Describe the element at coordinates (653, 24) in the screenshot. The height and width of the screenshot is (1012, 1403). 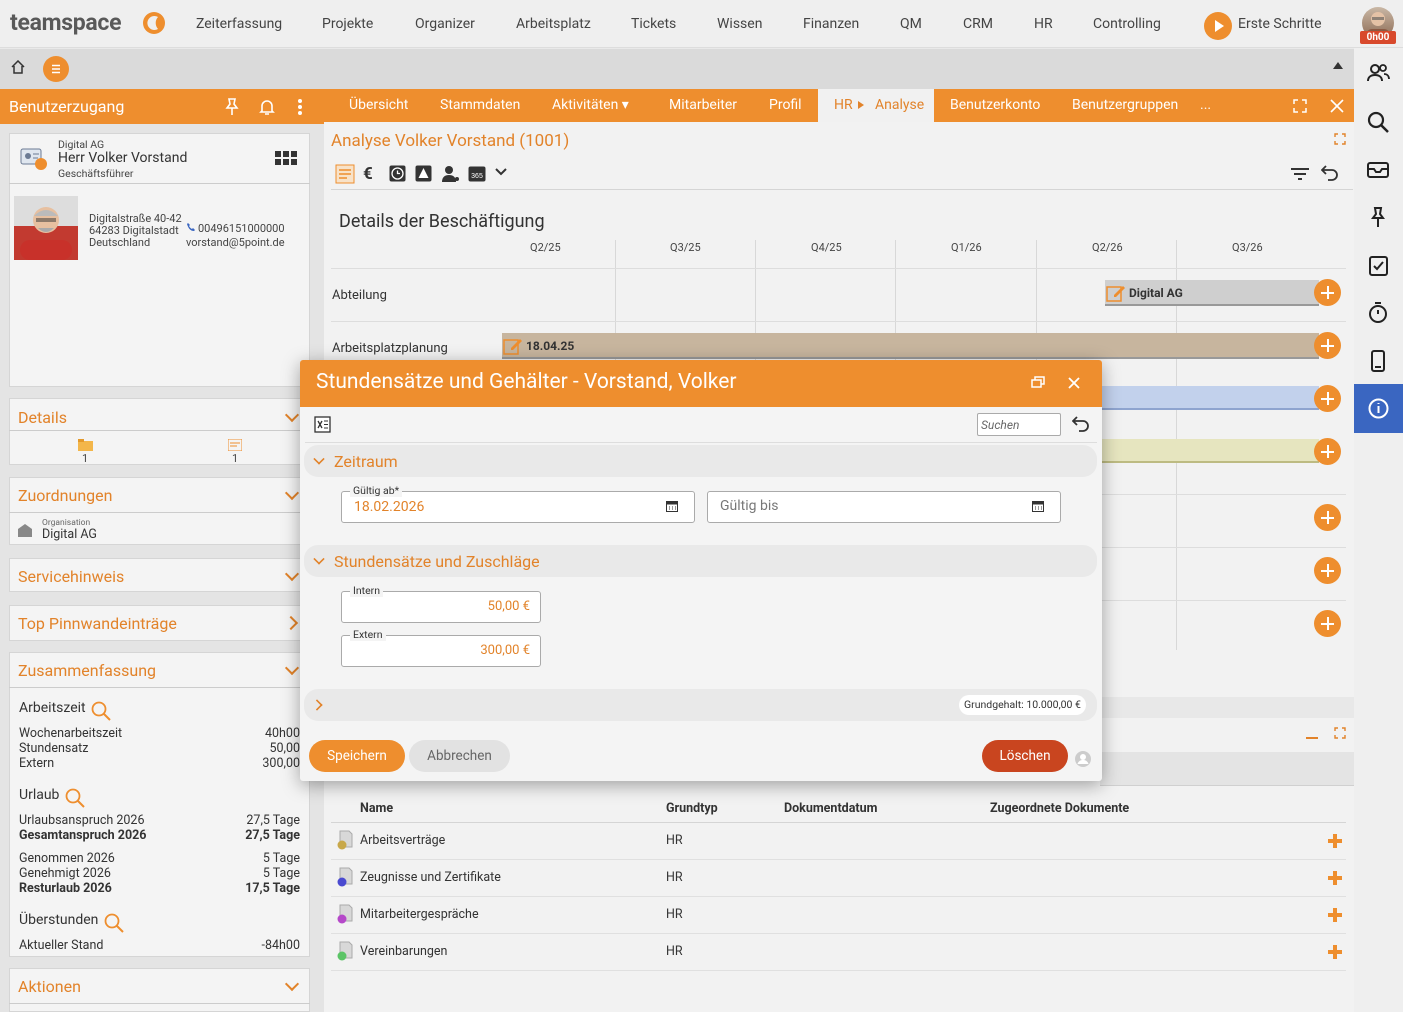
I see `nav-tickets: Tickets` at that location.